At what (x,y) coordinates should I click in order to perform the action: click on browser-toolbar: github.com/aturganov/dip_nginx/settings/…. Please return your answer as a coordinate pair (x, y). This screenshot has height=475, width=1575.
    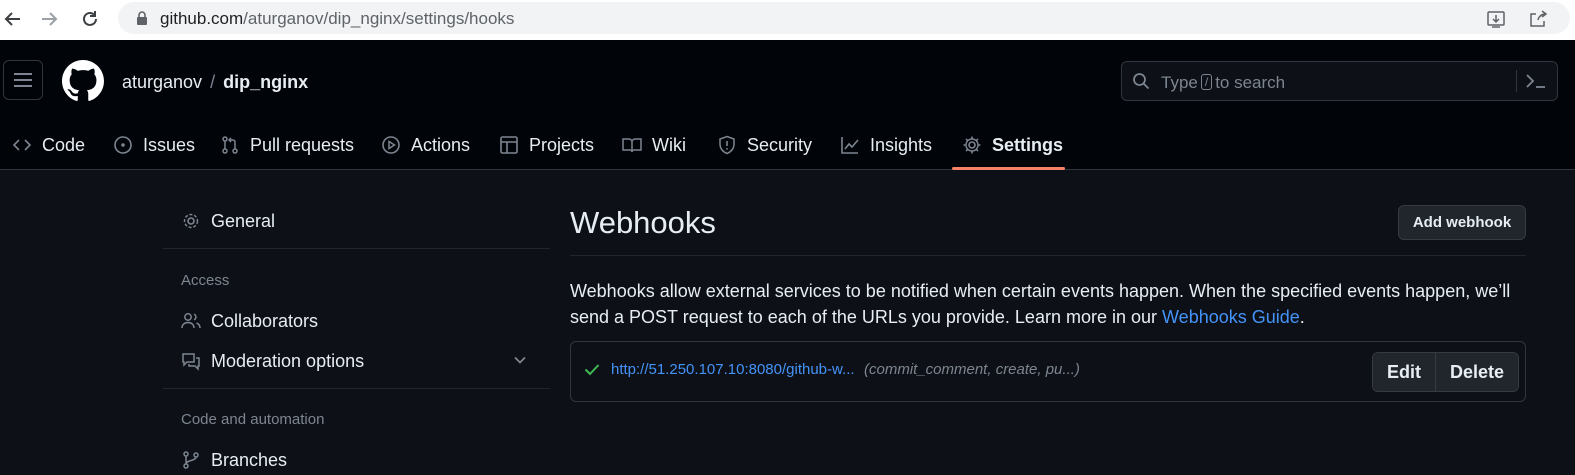
    Looking at the image, I should click on (787, 20).